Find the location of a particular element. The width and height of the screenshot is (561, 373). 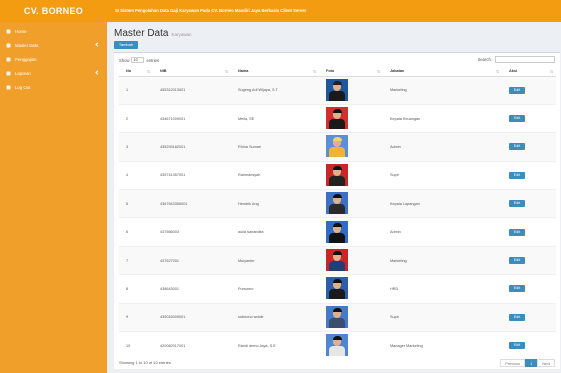

table-row: 6 437566003 aulia sanandita Admin Edit is located at coordinates (337, 232).